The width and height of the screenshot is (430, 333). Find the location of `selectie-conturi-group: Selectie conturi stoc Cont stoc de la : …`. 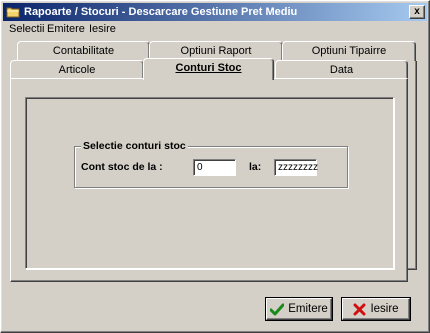

selectie-conturi-group: Selectie conturi stoc Cont stoc de la : … is located at coordinates (211, 164).